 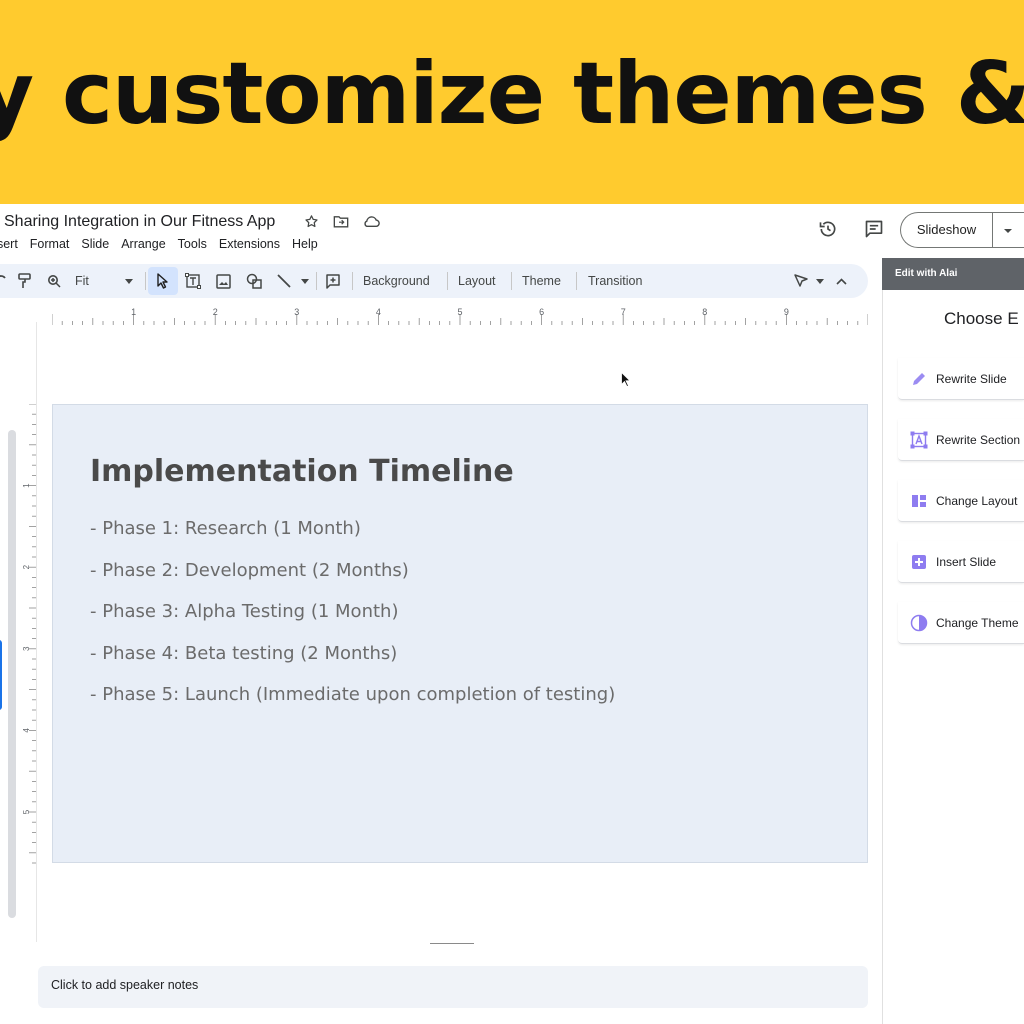 What do you see at coordinates (50, 244) in the screenshot?
I see `menu-format: Format` at bounding box center [50, 244].